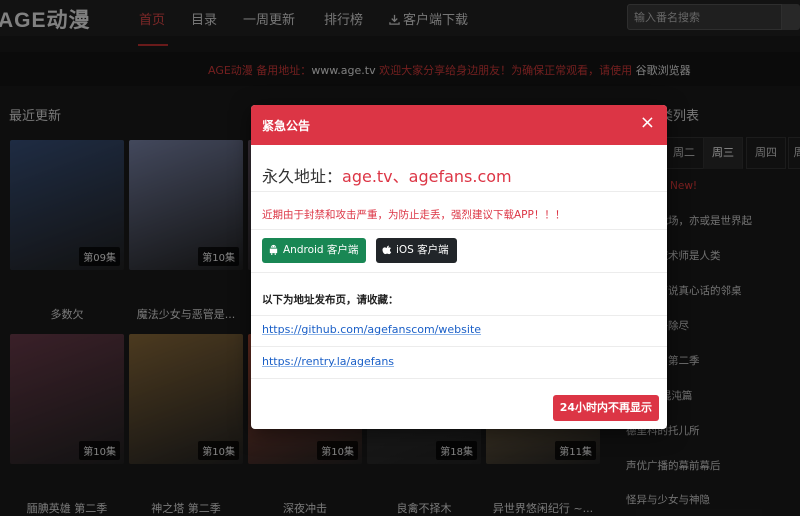 This screenshot has width=800, height=516. I want to click on address-label: 永久地址：, so click(302, 176).